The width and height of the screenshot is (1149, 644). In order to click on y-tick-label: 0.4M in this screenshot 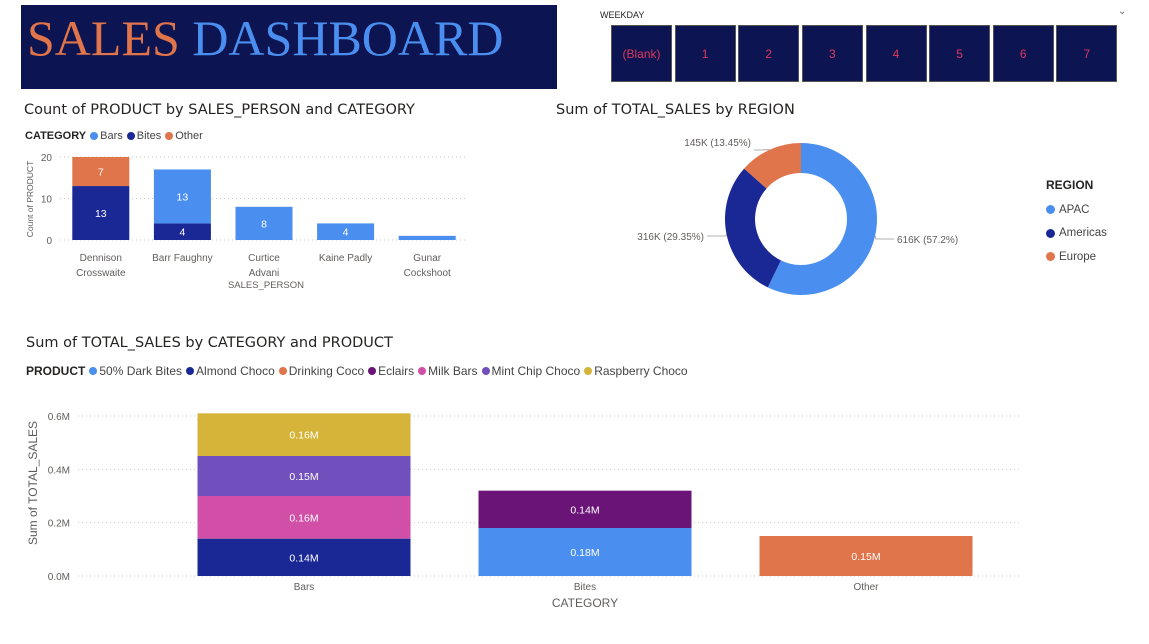, I will do `click(59, 470)`.